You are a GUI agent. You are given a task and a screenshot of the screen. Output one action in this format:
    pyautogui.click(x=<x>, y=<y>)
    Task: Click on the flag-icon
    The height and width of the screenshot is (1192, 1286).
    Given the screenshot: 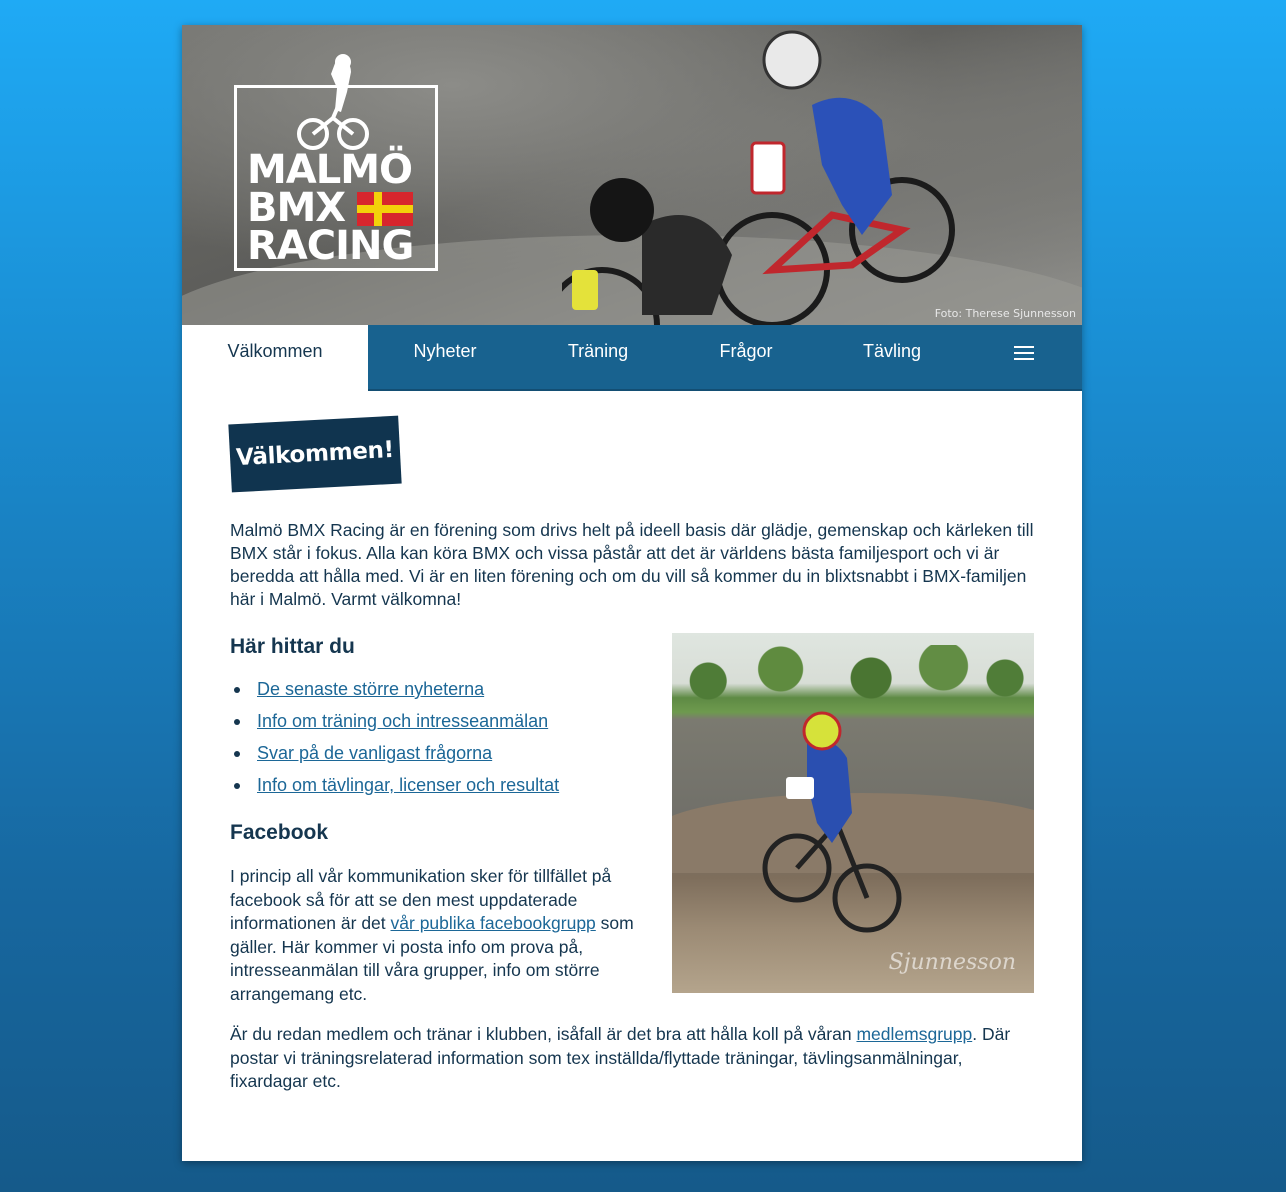 What is the action you would take?
    pyautogui.click(x=385, y=209)
    